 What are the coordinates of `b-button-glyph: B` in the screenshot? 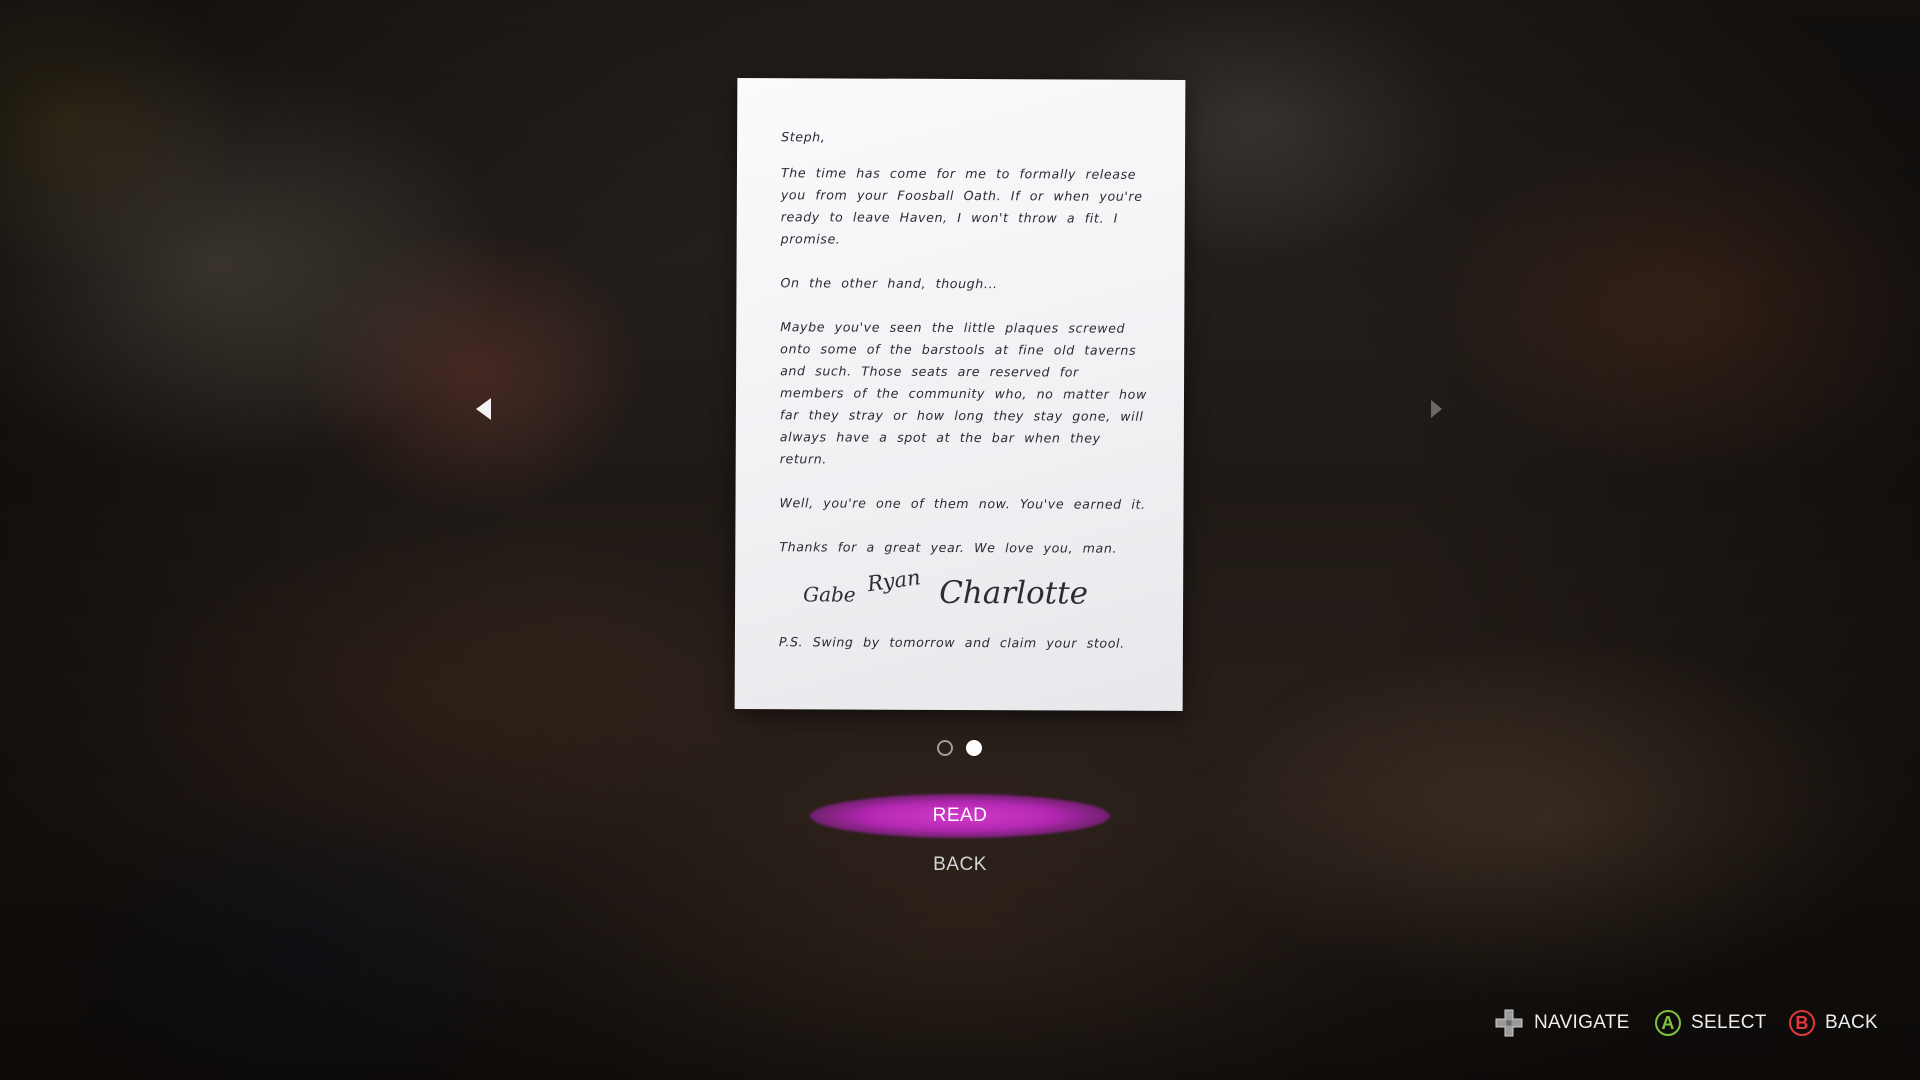 It's located at (1802, 1023).